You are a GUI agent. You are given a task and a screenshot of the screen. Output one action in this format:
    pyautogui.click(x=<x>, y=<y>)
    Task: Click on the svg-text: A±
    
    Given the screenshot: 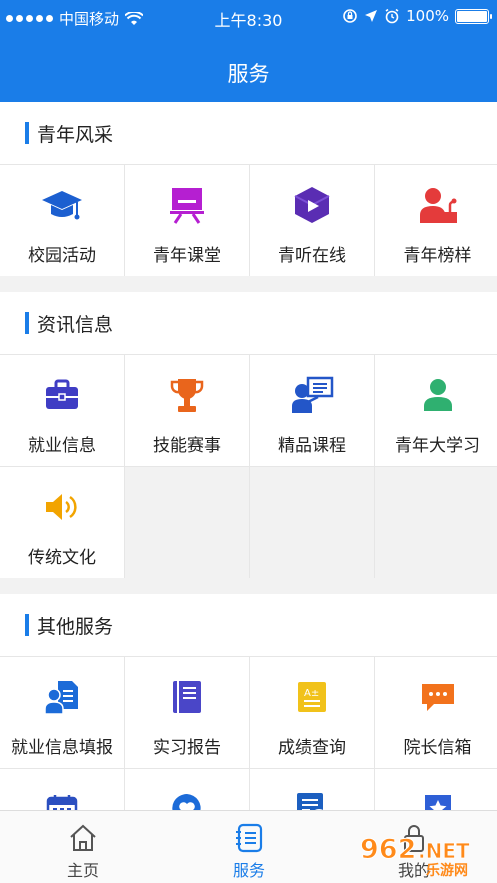 What is the action you would take?
    pyautogui.click(x=311, y=693)
    